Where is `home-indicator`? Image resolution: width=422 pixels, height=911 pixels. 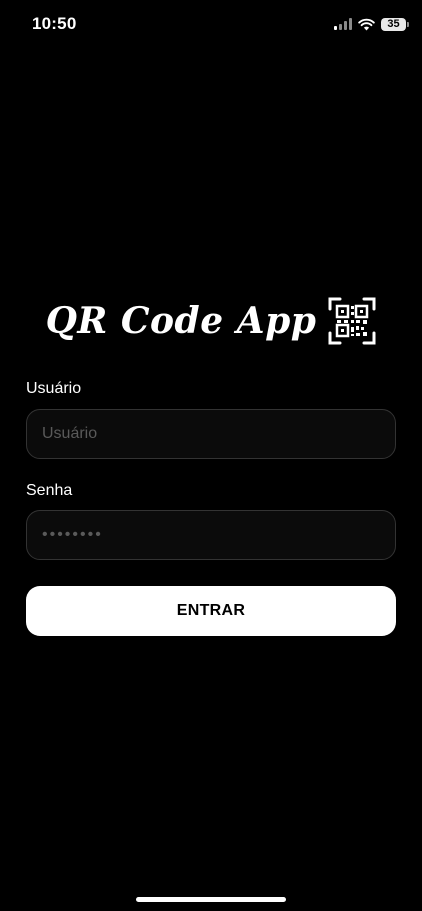
home-indicator is located at coordinates (211, 899).